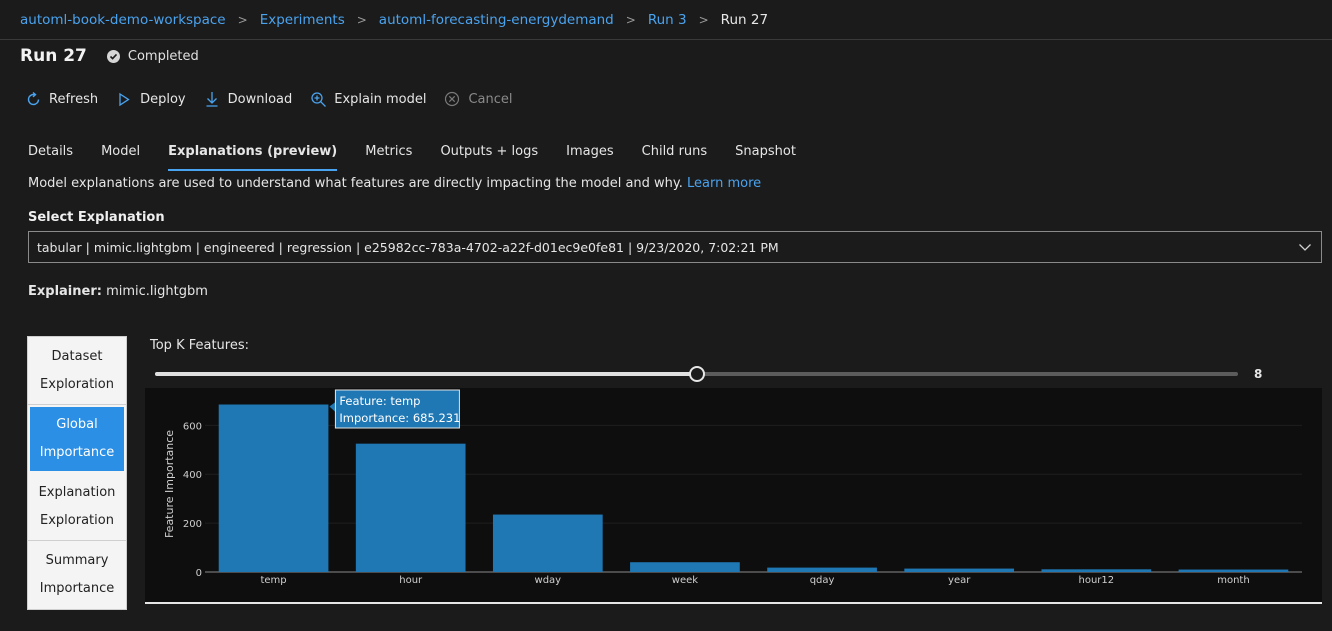 This screenshot has height=631, width=1332. What do you see at coordinates (96, 217) in the screenshot?
I see `select-explanation-label: Select Explanation` at bounding box center [96, 217].